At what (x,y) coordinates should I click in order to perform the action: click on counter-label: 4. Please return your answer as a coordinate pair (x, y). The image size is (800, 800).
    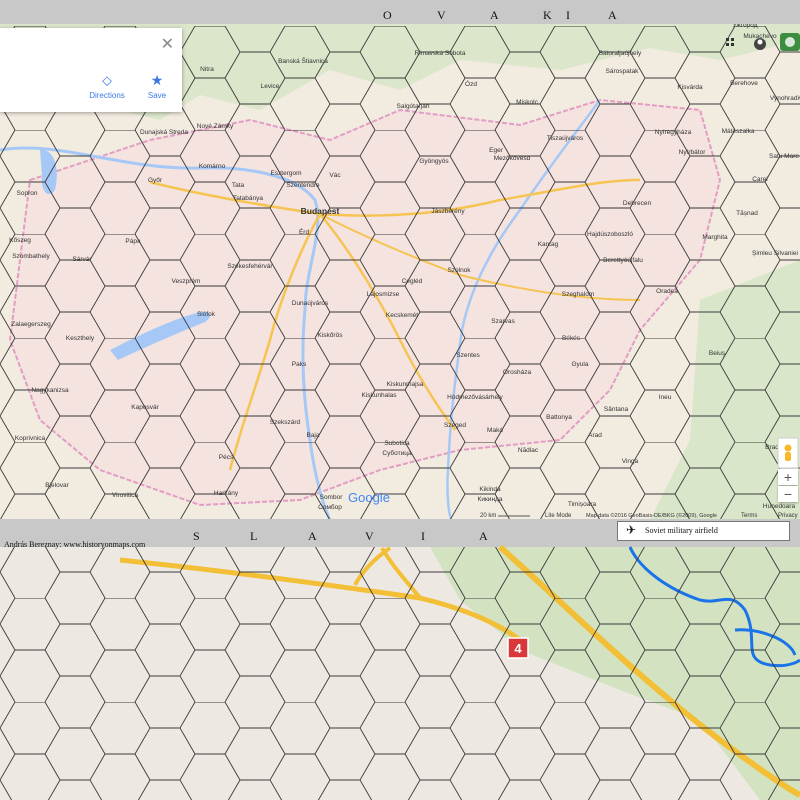
    Looking at the image, I should click on (518, 648).